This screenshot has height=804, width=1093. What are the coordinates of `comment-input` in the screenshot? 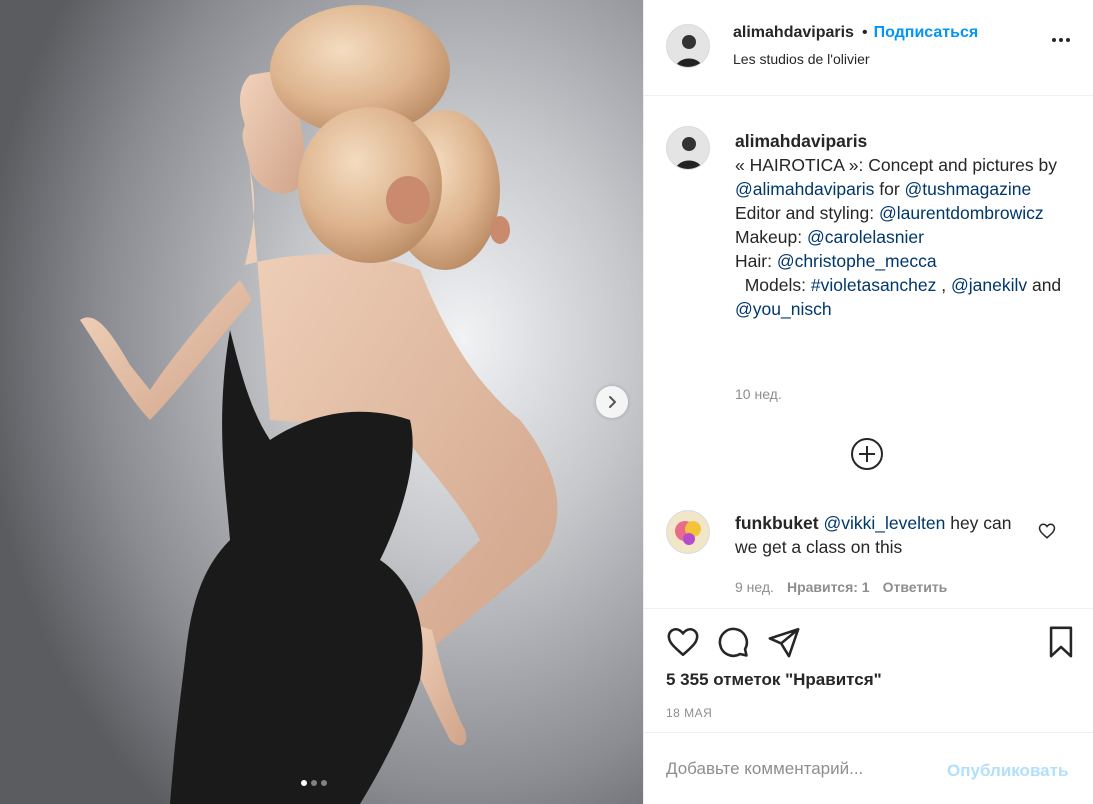 It's located at (801, 769).